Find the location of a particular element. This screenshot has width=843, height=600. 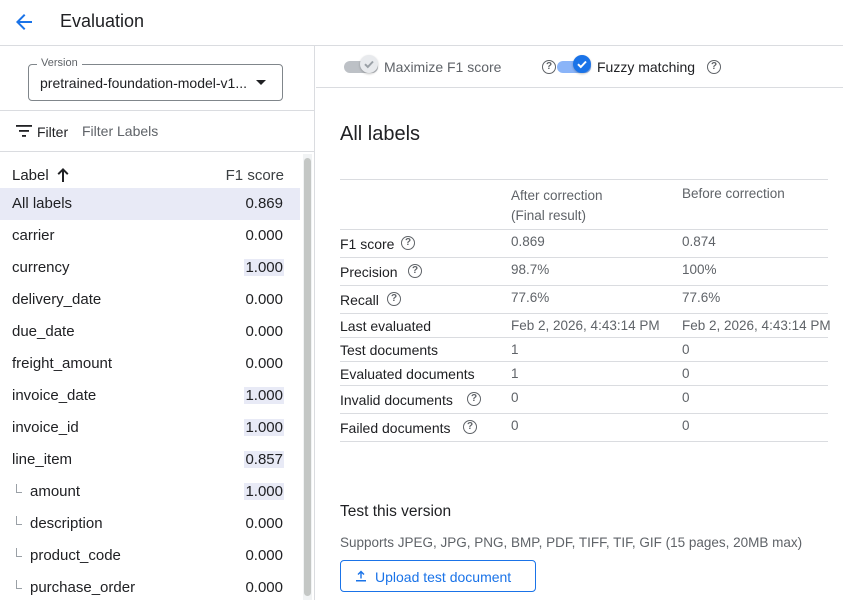

label-name: amount is located at coordinates (55, 491).